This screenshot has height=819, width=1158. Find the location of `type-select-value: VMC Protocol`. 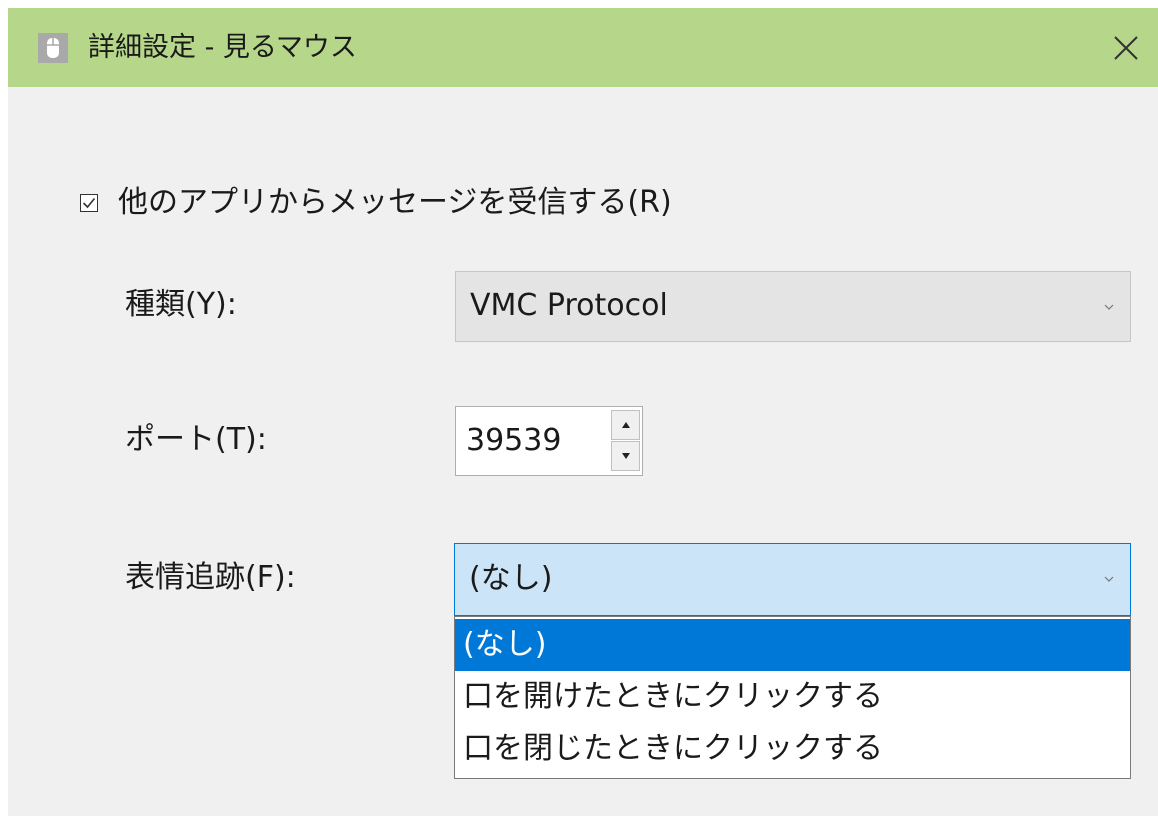

type-select-value: VMC Protocol is located at coordinates (569, 305).